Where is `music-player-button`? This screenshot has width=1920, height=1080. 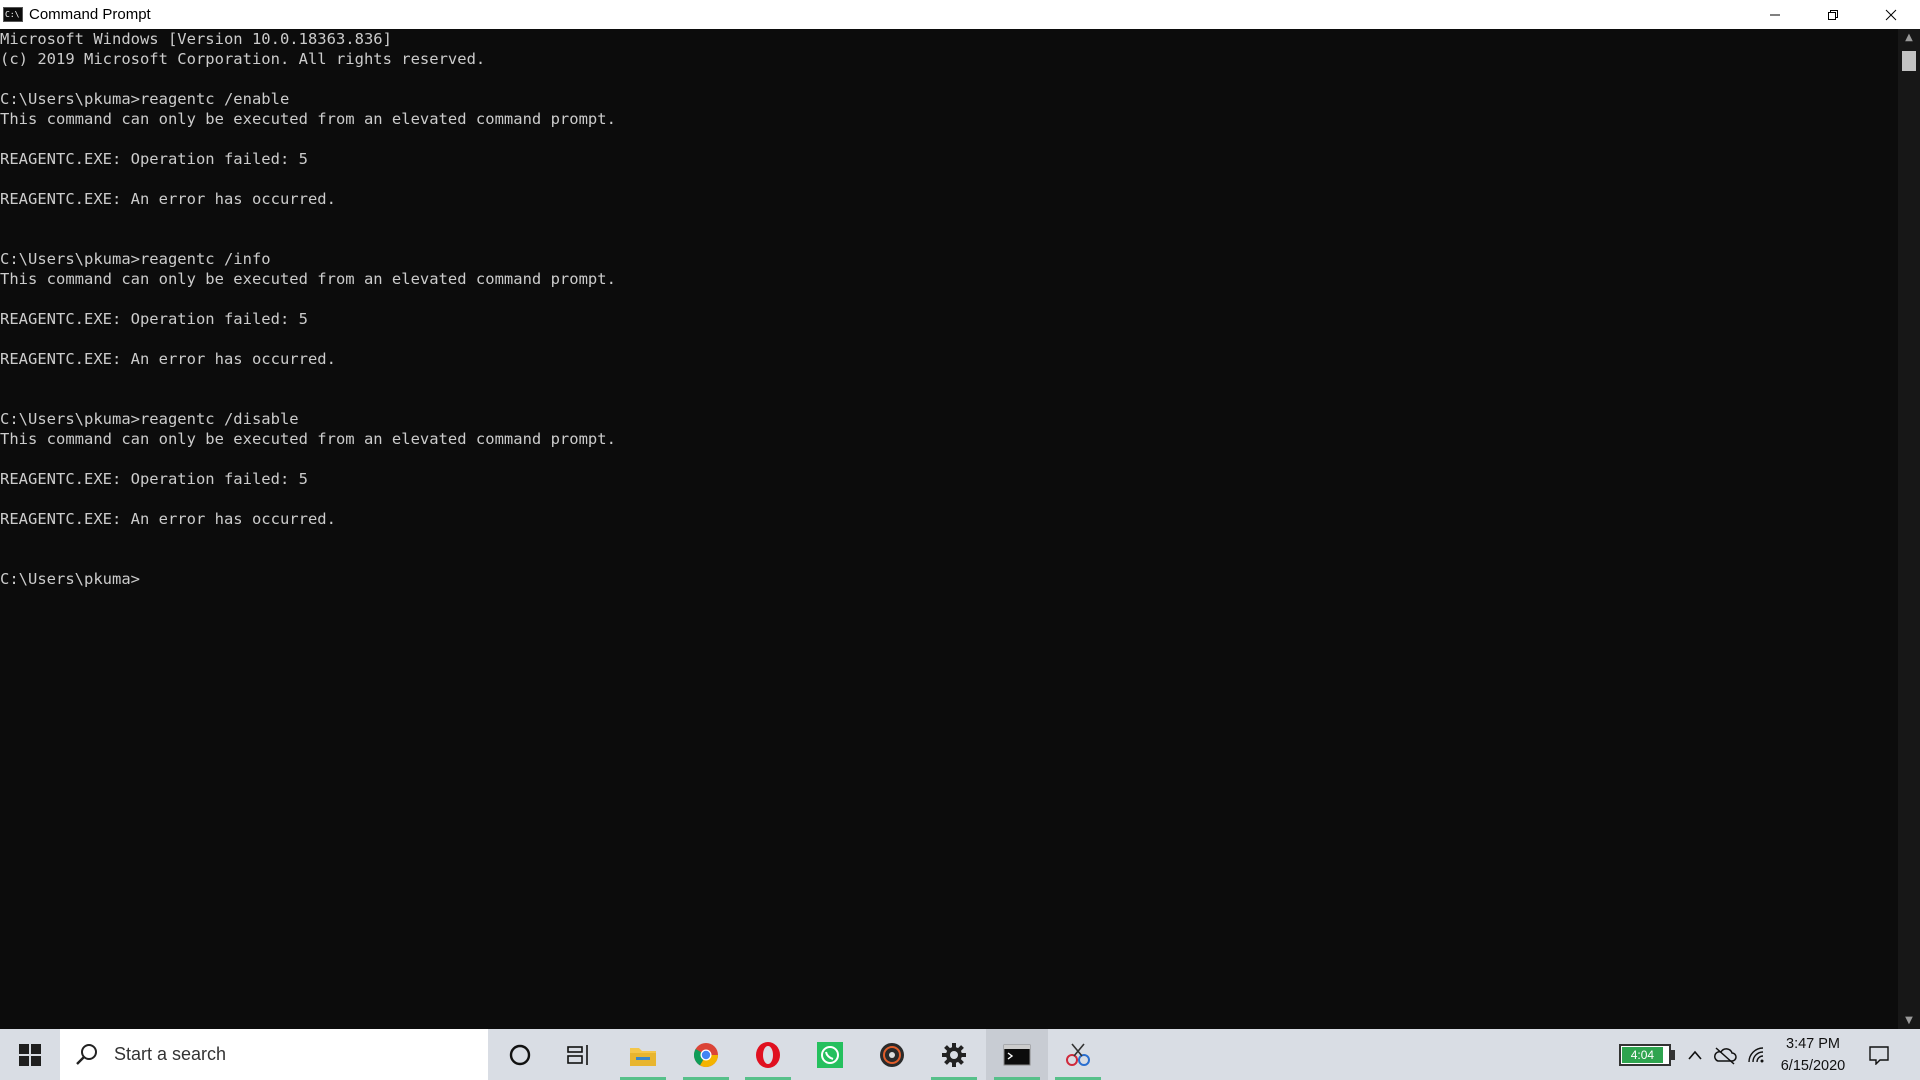 music-player-button is located at coordinates (892, 1054).